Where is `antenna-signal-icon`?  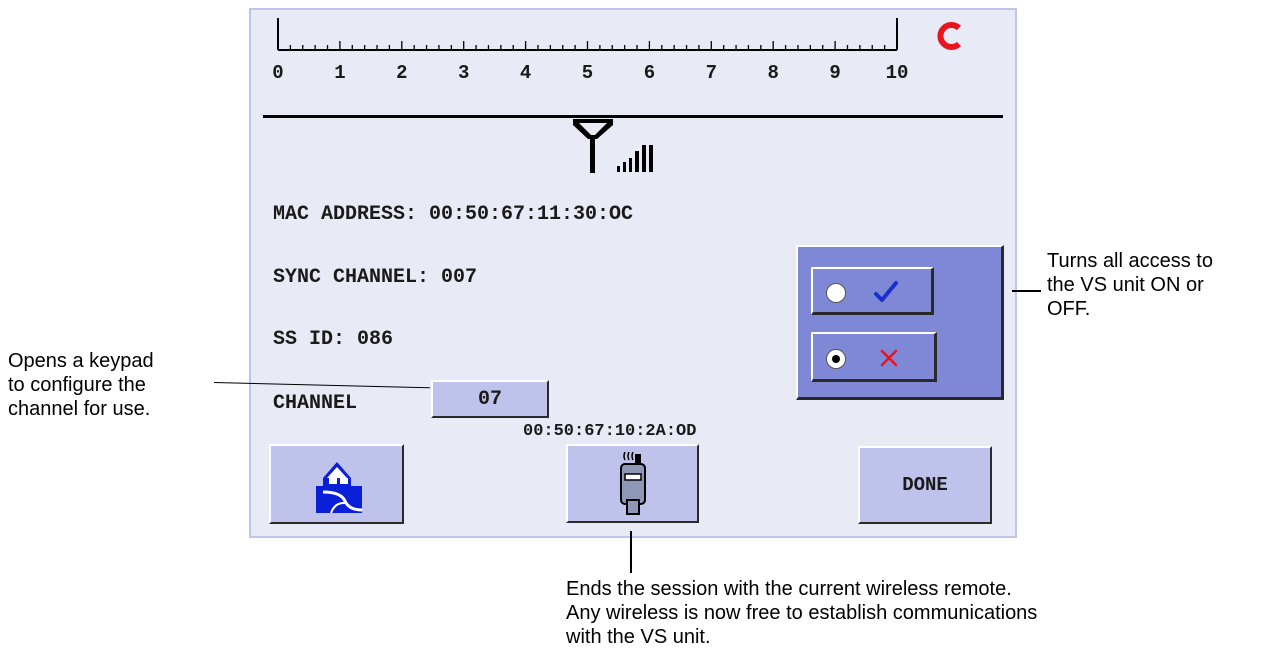 antenna-signal-icon is located at coordinates (615, 147).